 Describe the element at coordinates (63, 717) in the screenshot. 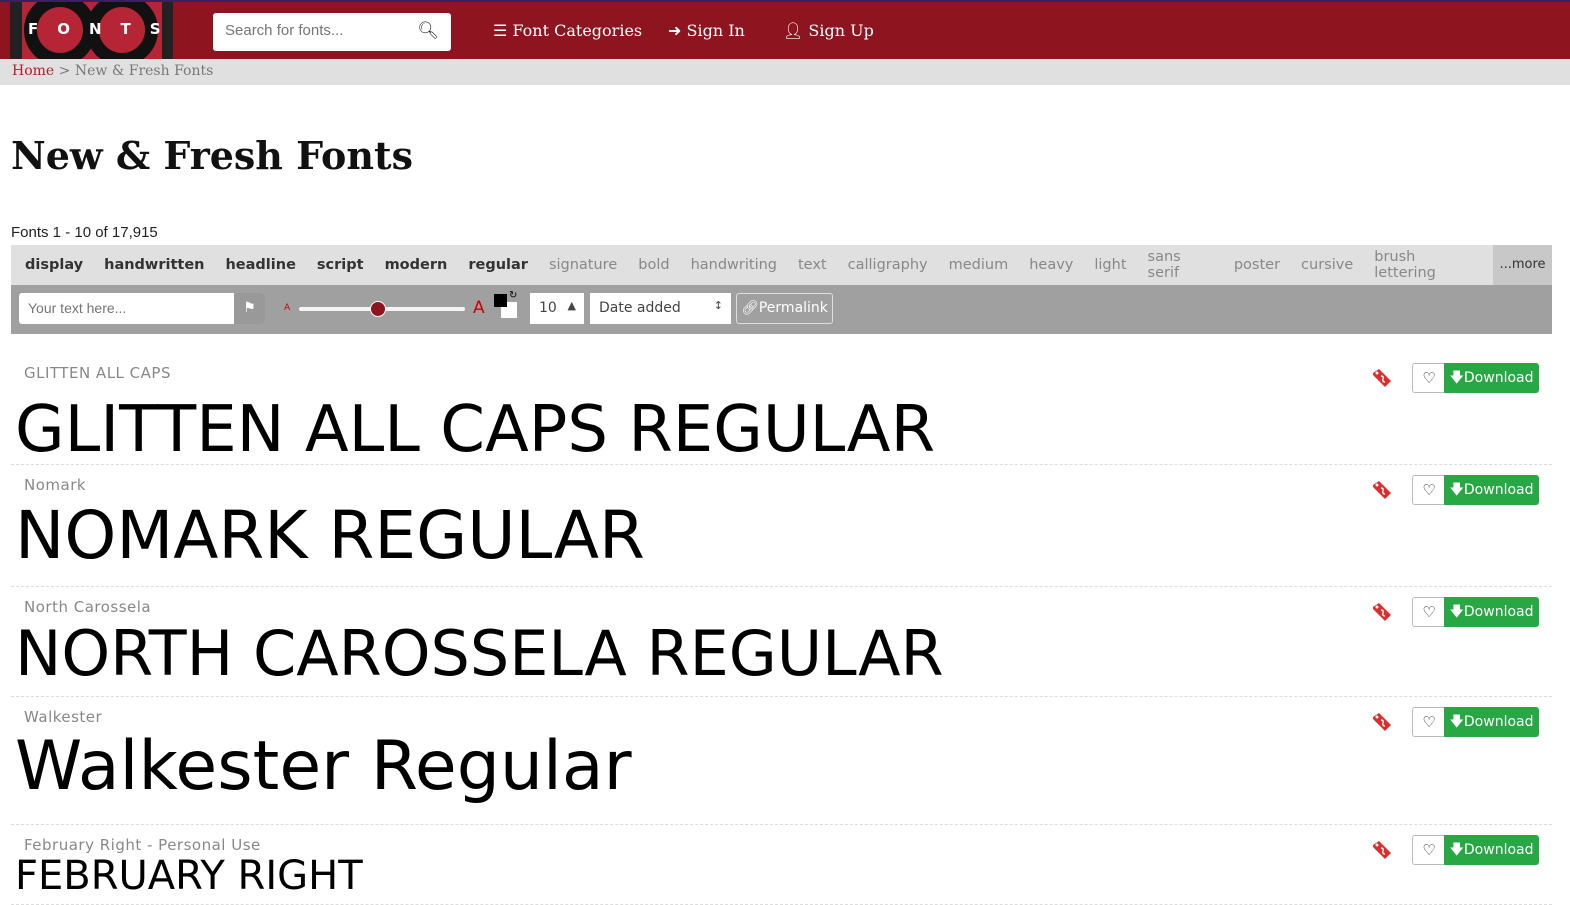

I see `font-name-link: Walkester` at that location.